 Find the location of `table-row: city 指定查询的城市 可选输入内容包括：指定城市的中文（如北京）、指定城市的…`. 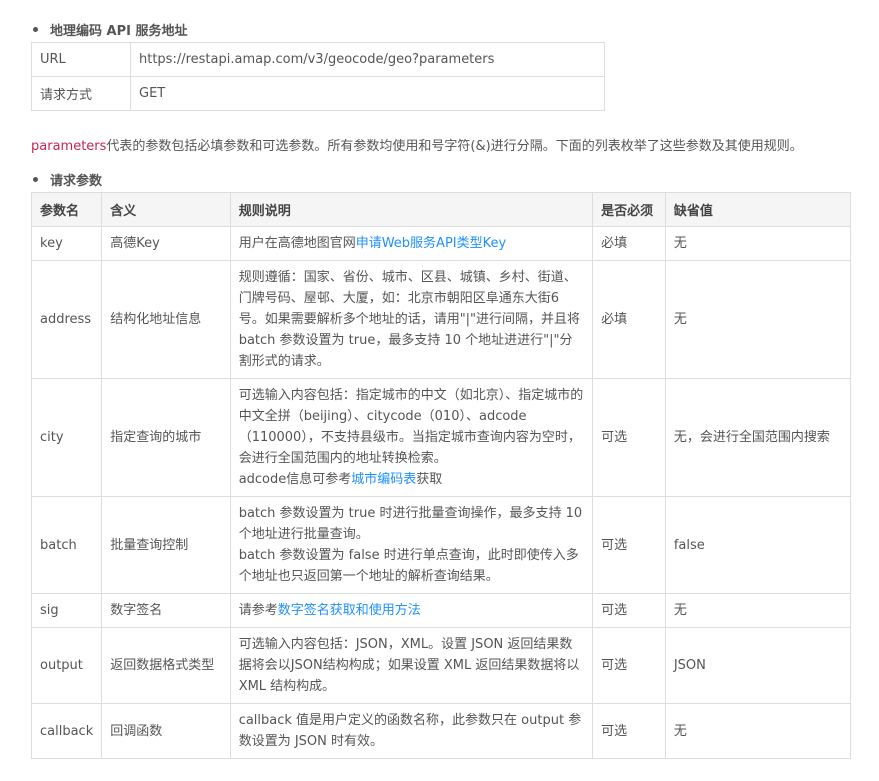

table-row: city 指定查询的城市 可选输入内容包括：指定城市的中文（如北京）、指定城市的… is located at coordinates (441, 437).